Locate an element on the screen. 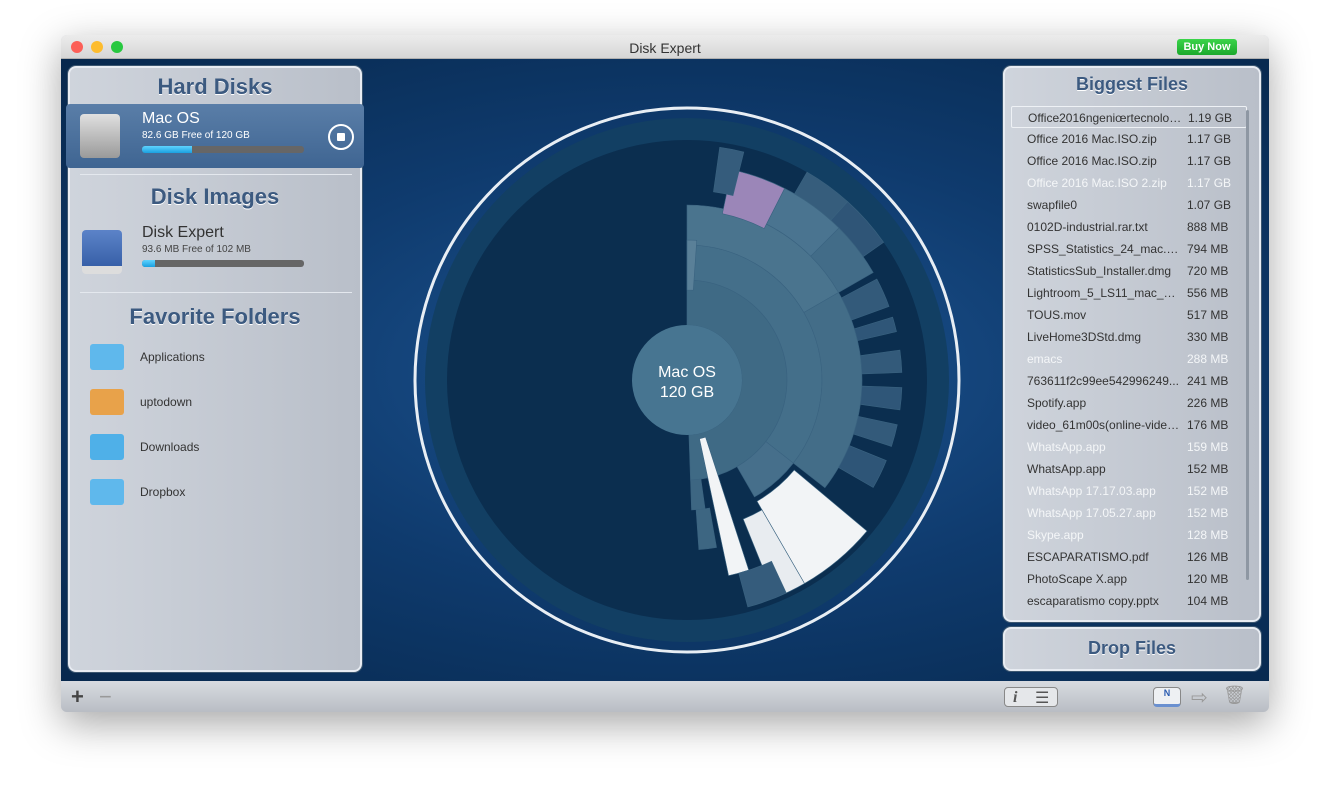 This screenshot has width=1330, height=800. window-title: Disk Expert is located at coordinates (665, 48).